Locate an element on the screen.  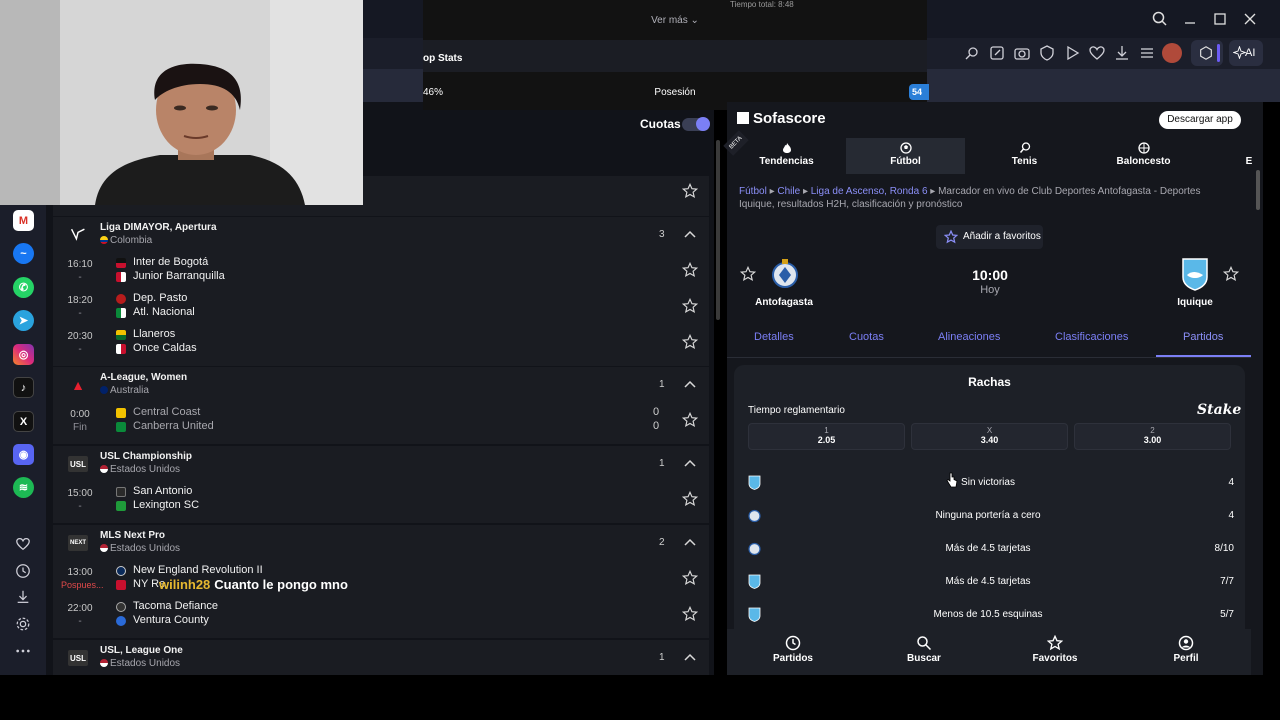
away-team-name: Iquique is located at coordinates (1195, 302).